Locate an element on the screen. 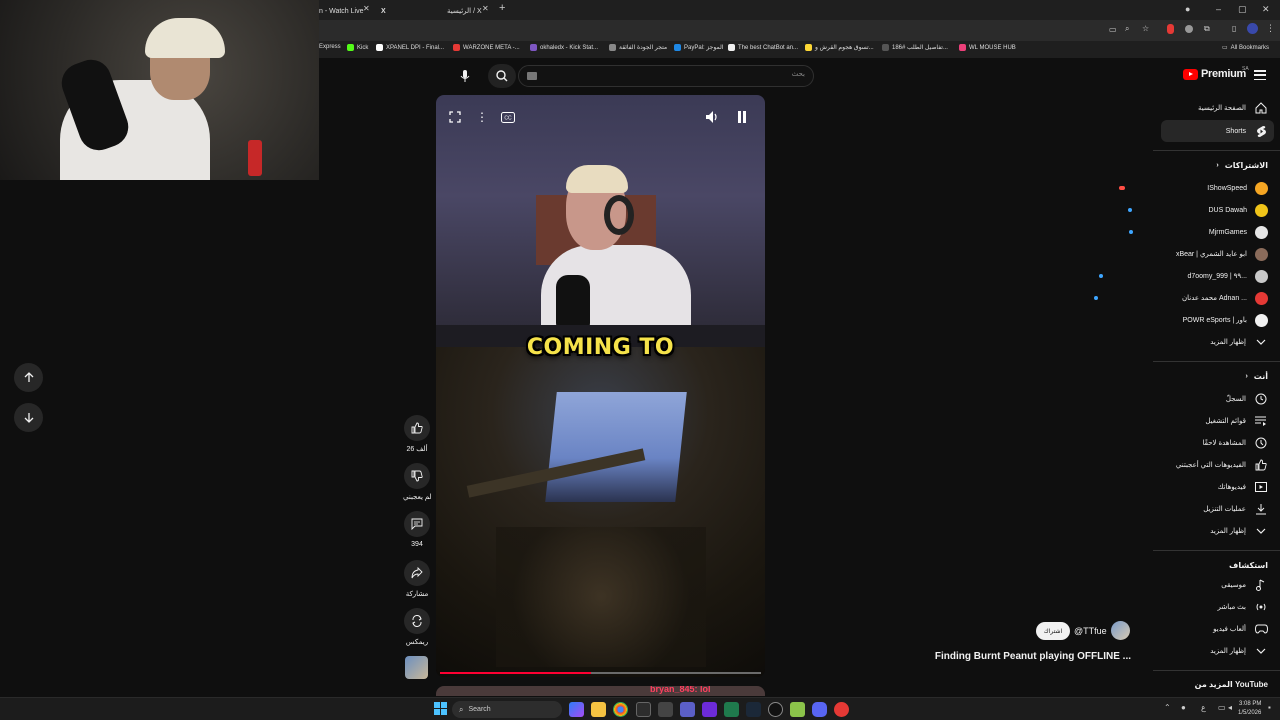 This screenshot has height=720, width=1280. comments-button is located at coordinates (417, 524).